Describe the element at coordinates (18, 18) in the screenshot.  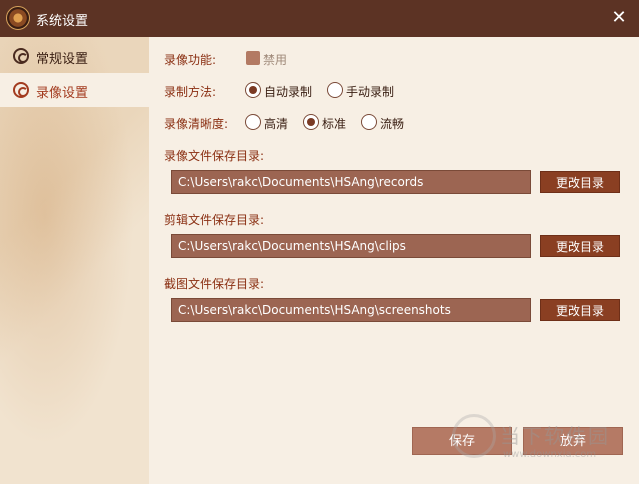
I see `app-logo-icon` at that location.